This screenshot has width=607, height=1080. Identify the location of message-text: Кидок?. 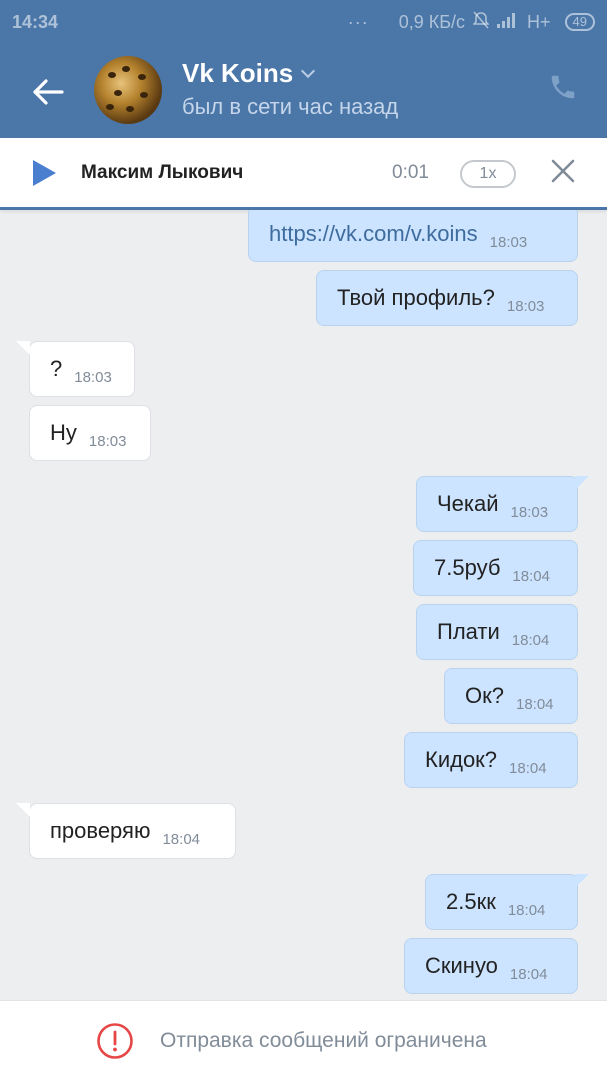
(461, 759).